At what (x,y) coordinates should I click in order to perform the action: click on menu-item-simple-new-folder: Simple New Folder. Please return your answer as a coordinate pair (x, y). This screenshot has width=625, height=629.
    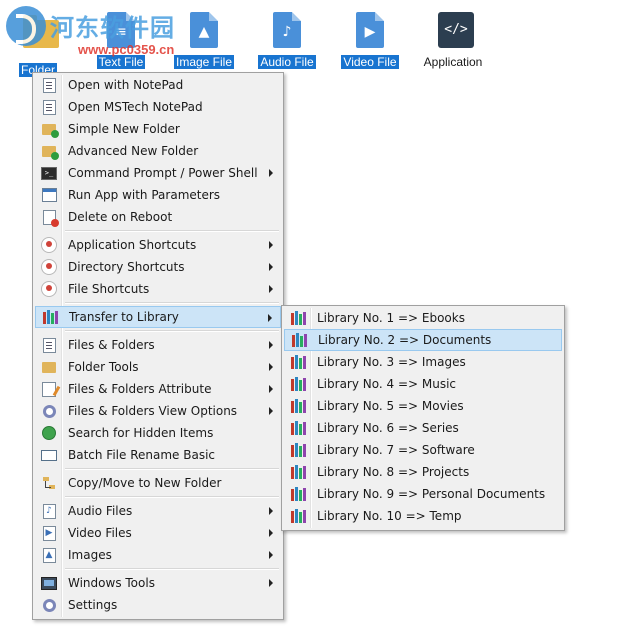
    Looking at the image, I should click on (158, 129).